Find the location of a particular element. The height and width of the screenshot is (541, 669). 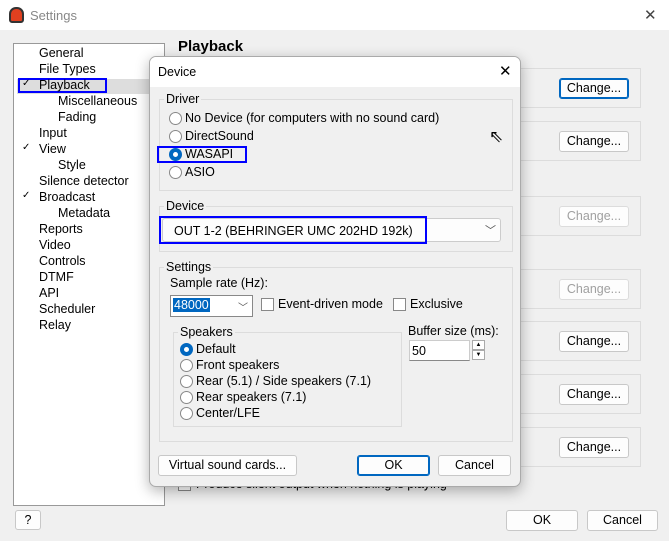

ok-button: OK is located at coordinates (542, 520).